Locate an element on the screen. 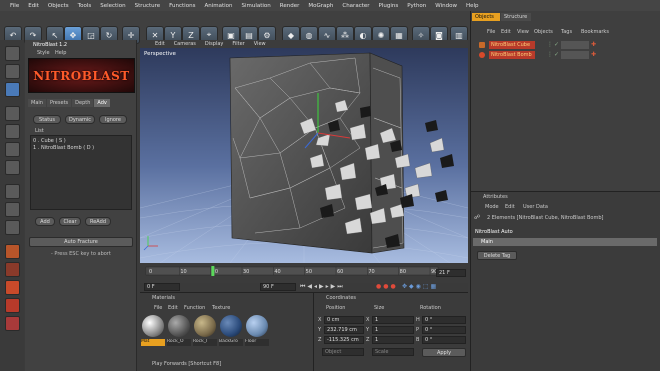  attr-menu-userdata: User Data is located at coordinates (535, 207).